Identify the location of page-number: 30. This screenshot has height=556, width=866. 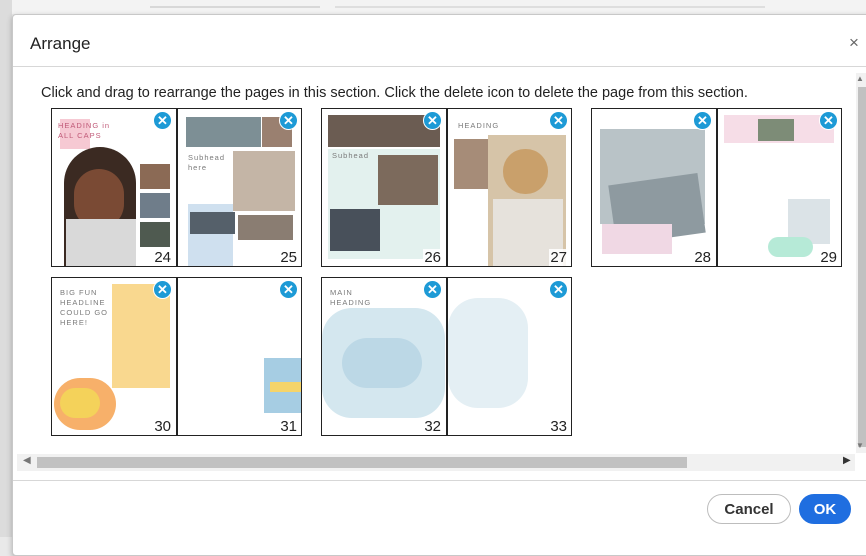
(162, 426).